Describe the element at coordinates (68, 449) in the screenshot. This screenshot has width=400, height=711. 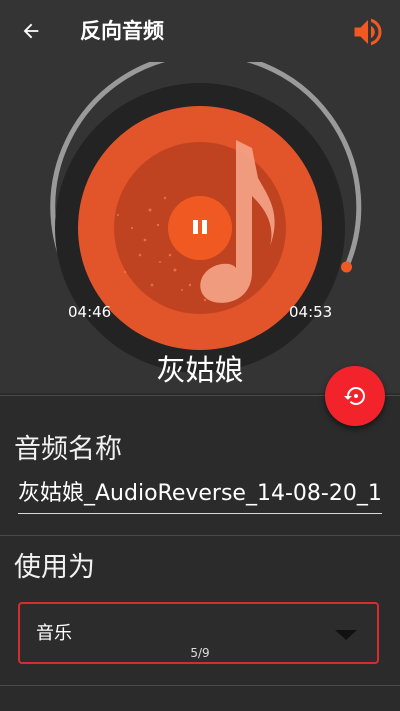
I see `audio-name-label: 音频名称` at that location.